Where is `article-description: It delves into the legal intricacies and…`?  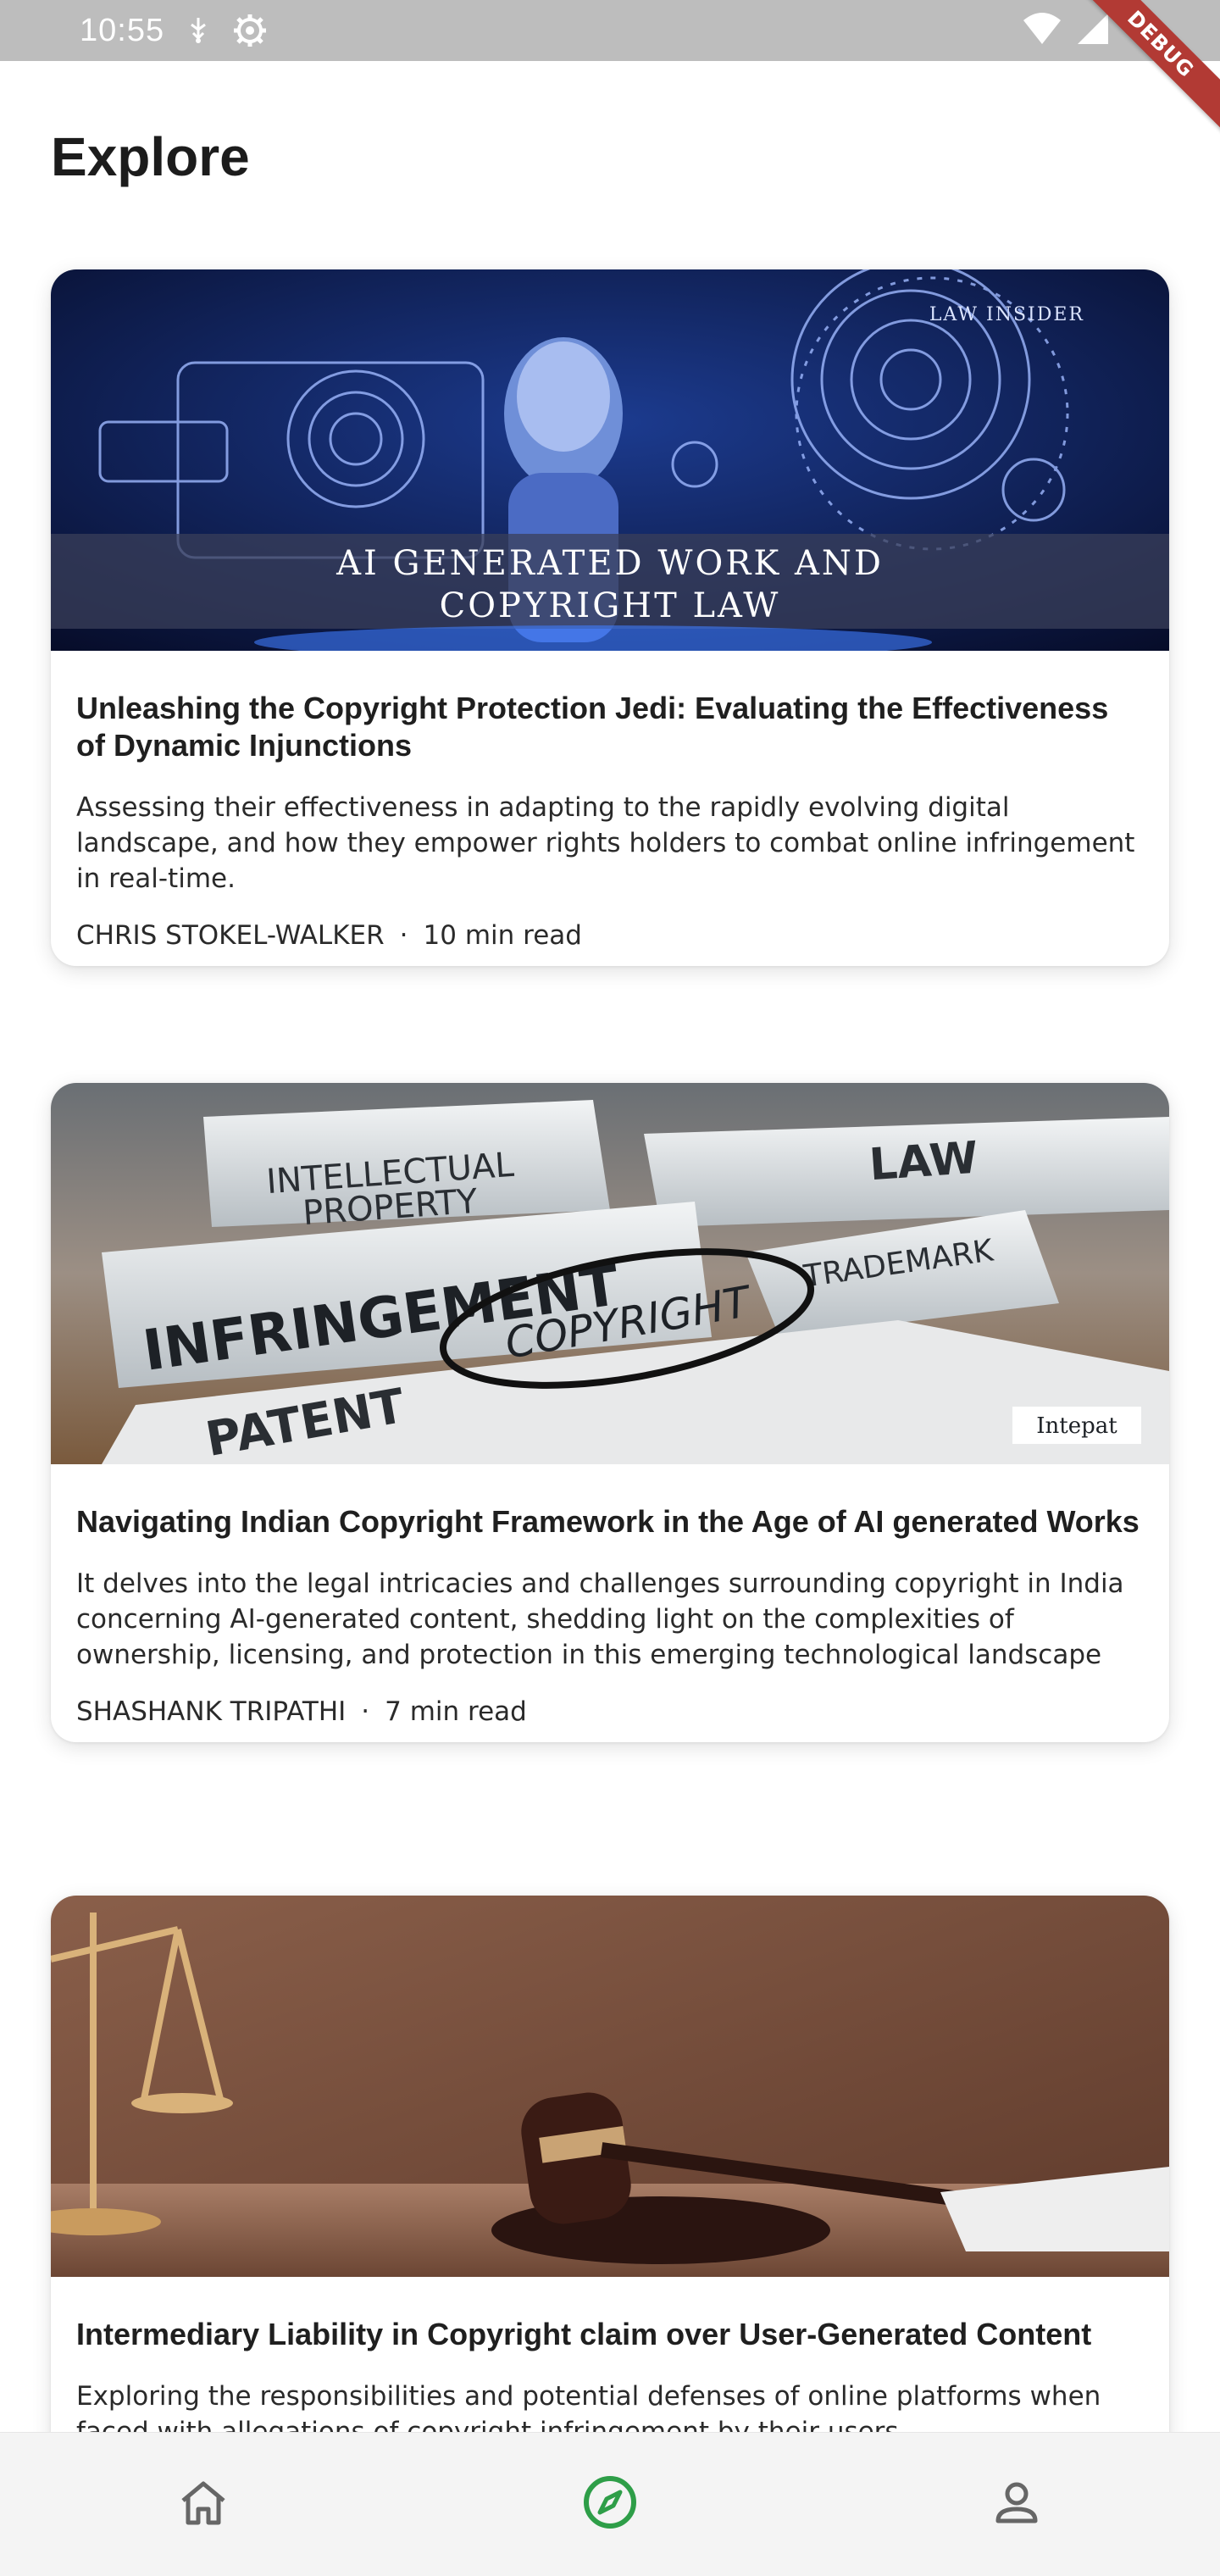 article-description: It delves into the legal intricacies and… is located at coordinates (600, 1619).